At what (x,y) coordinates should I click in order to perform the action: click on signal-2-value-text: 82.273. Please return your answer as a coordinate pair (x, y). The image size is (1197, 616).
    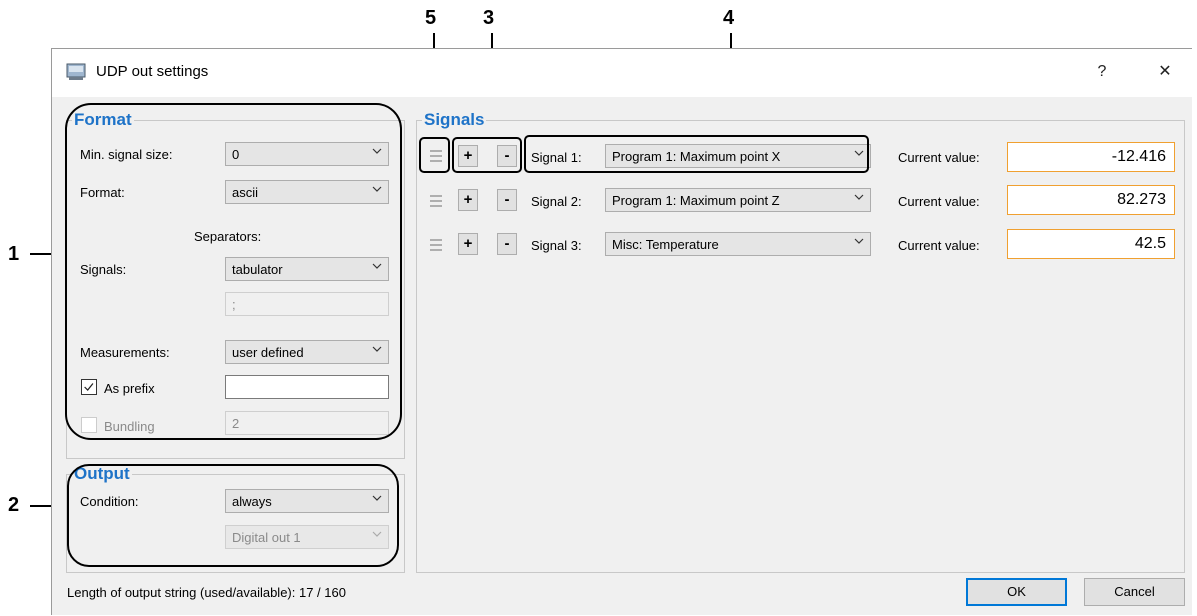
    Looking at the image, I should click on (1141, 199).